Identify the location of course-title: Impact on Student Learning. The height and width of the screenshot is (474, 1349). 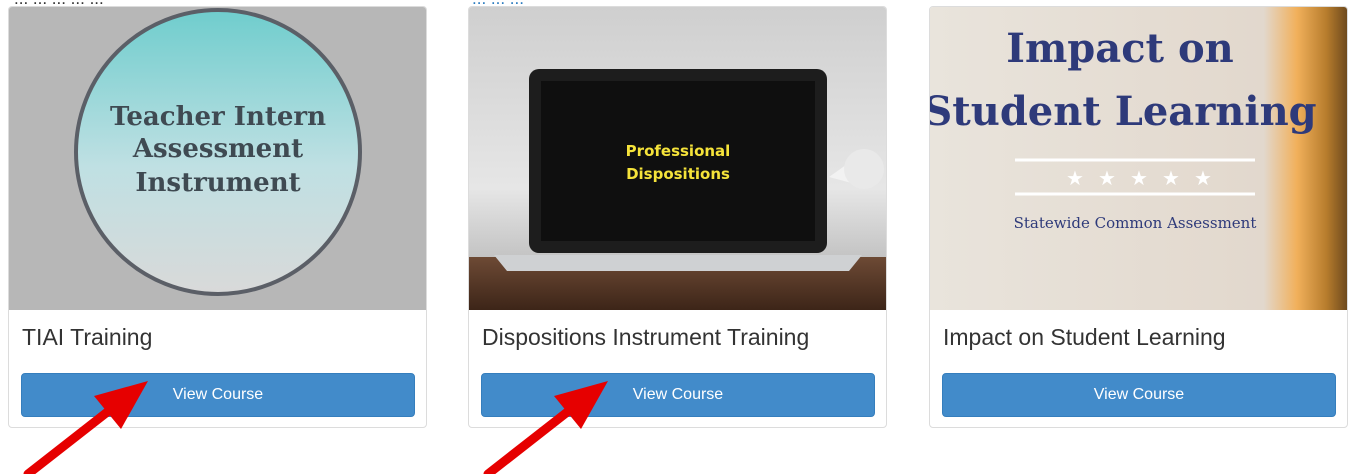
(1084, 337).